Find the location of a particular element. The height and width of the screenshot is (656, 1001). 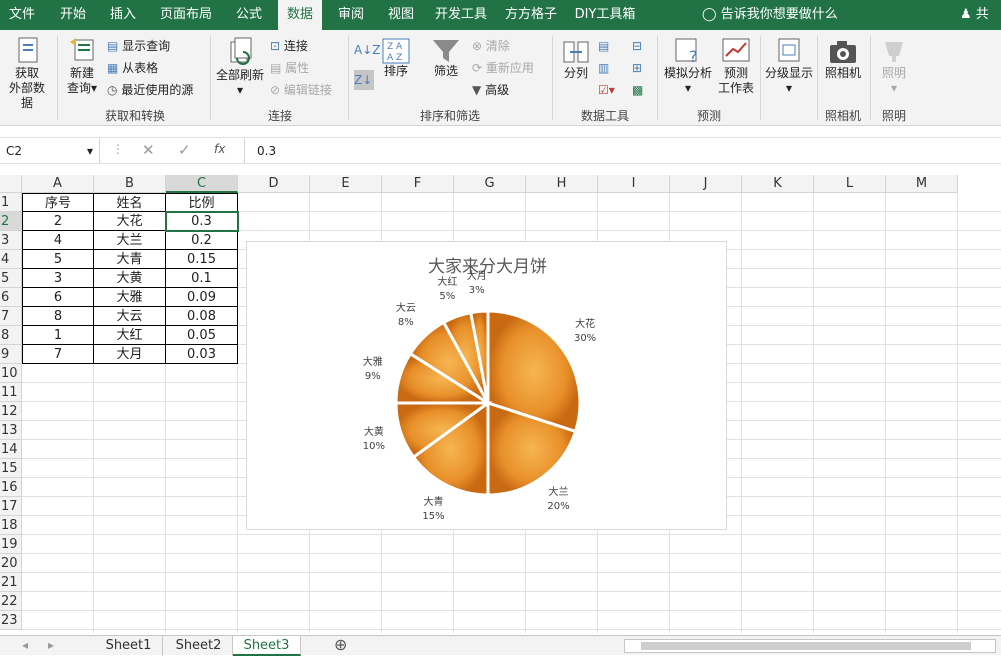

edit-links-button: ⊘ 编辑链接 is located at coordinates (301, 90).